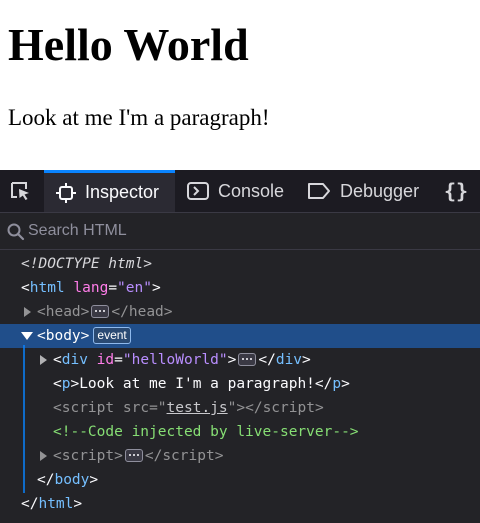 The width and height of the screenshot is (480, 523). What do you see at coordinates (72, 480) in the screenshot?
I see `body-close-tag-name: body` at bounding box center [72, 480].